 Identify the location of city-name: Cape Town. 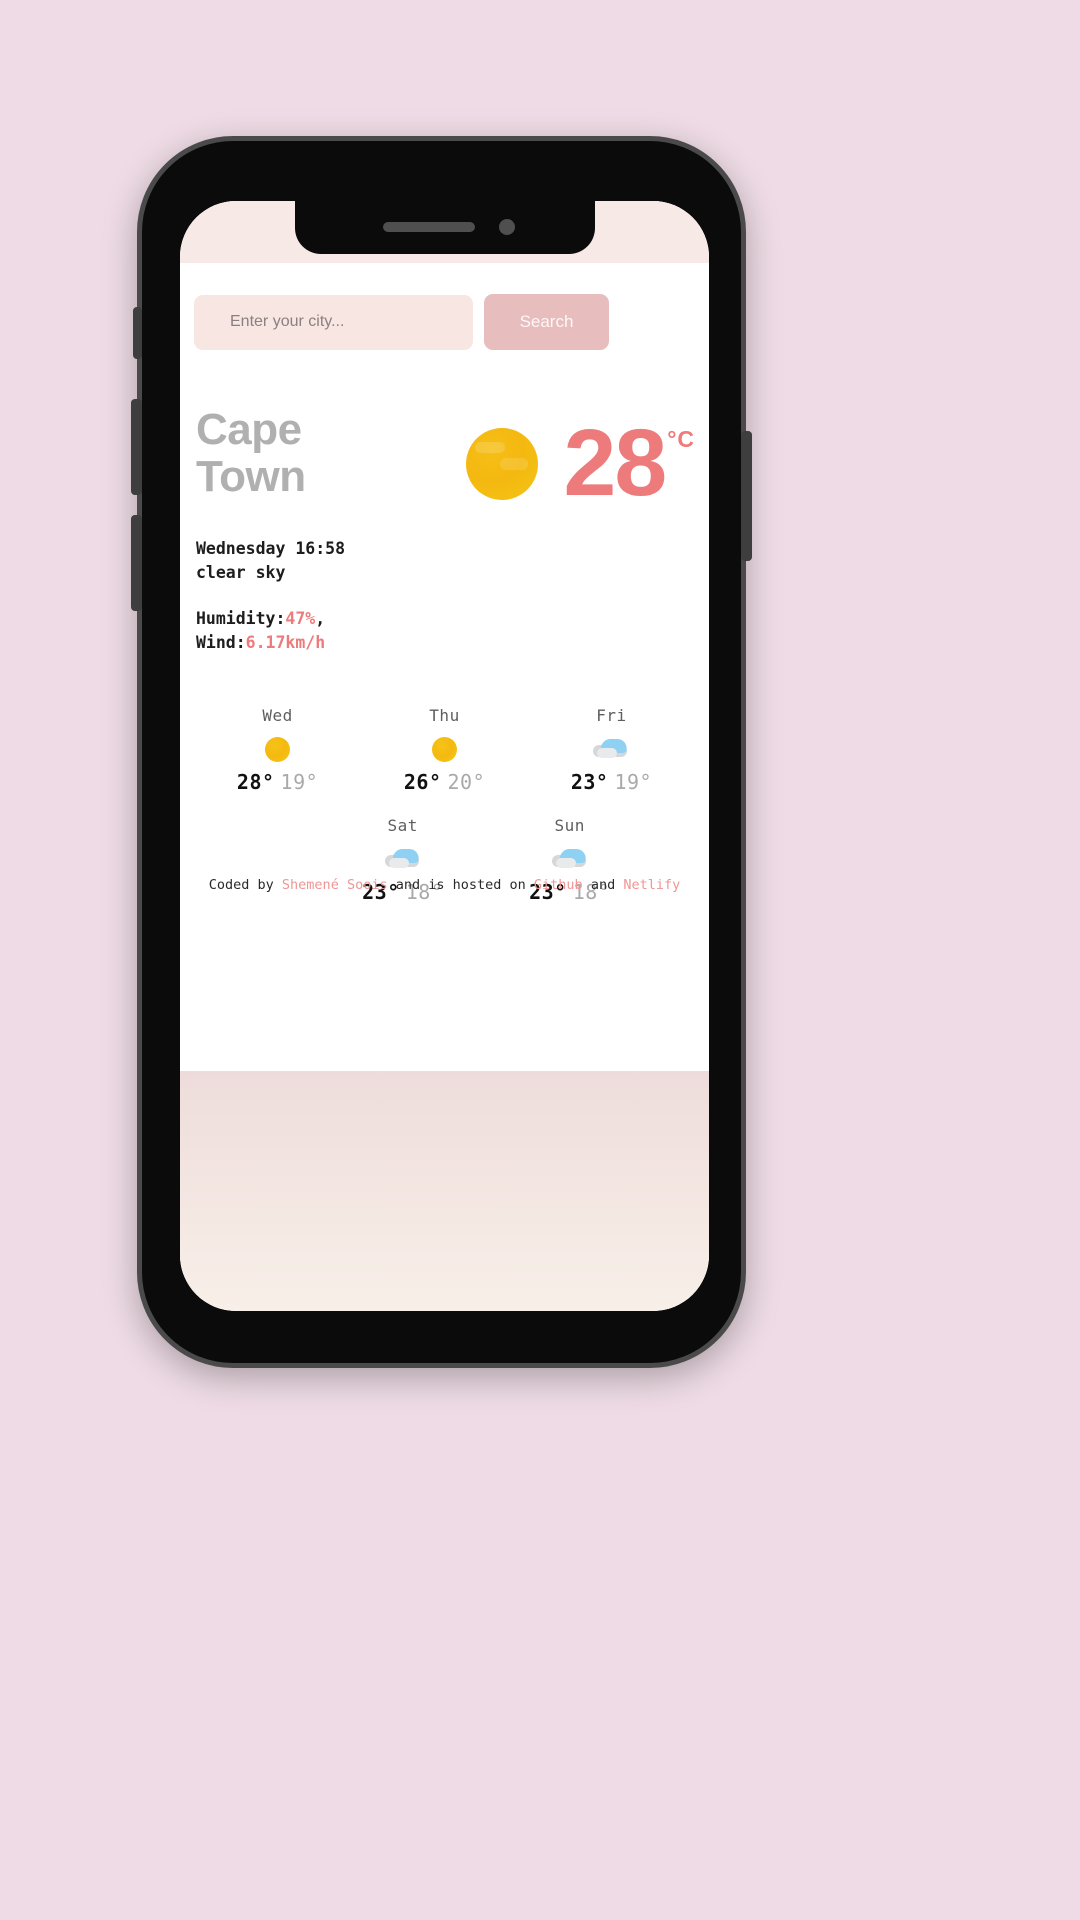
(251, 453).